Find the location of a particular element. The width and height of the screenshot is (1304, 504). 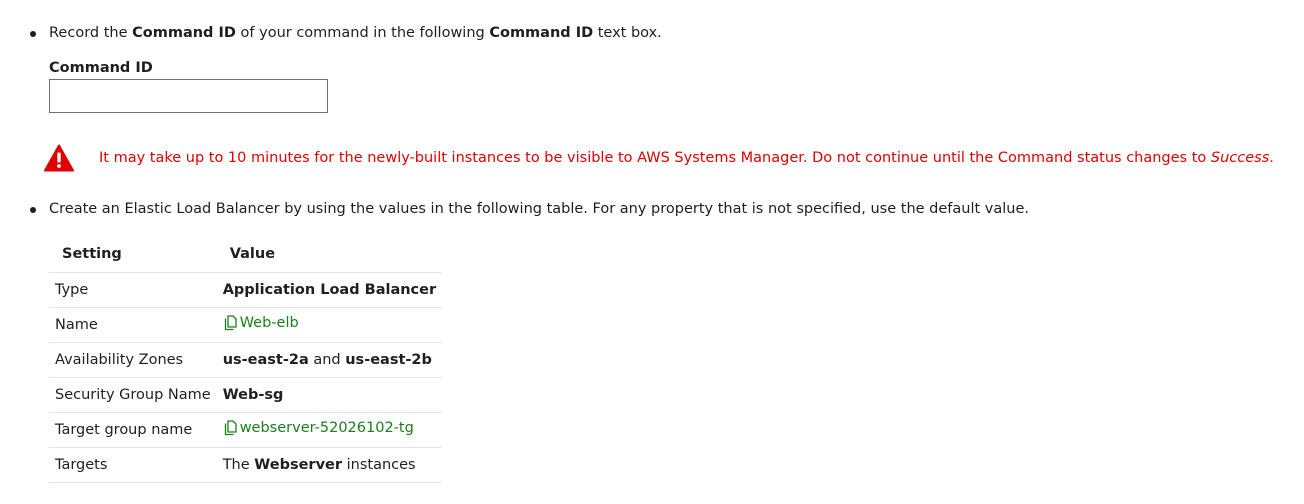

table-row: Targets The Webserver instances is located at coordinates (246, 465).